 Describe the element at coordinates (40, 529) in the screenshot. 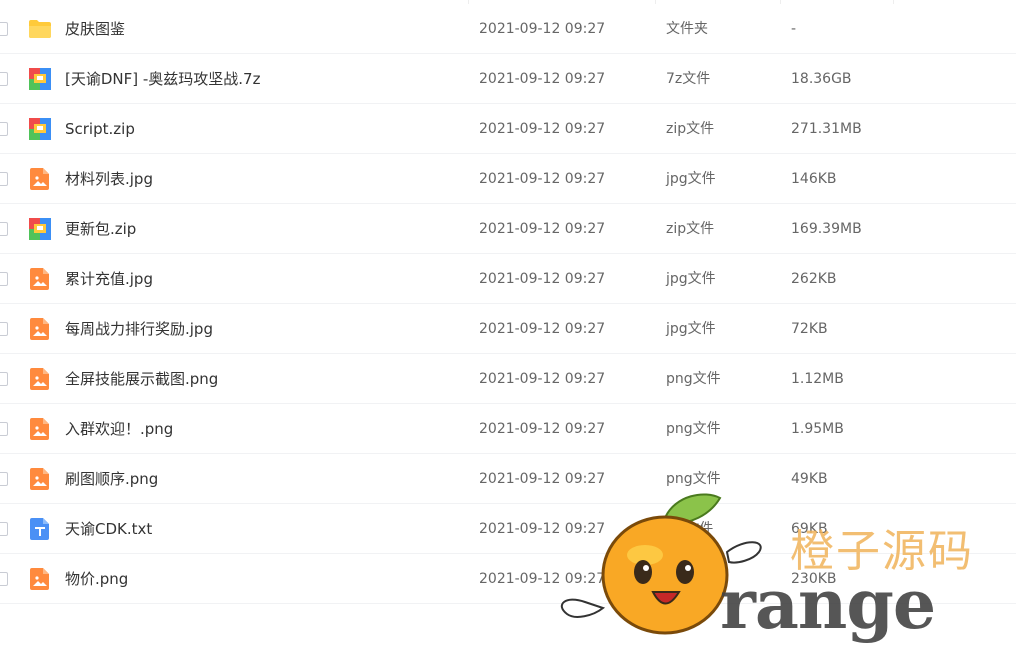

I see `text-file-icon` at that location.